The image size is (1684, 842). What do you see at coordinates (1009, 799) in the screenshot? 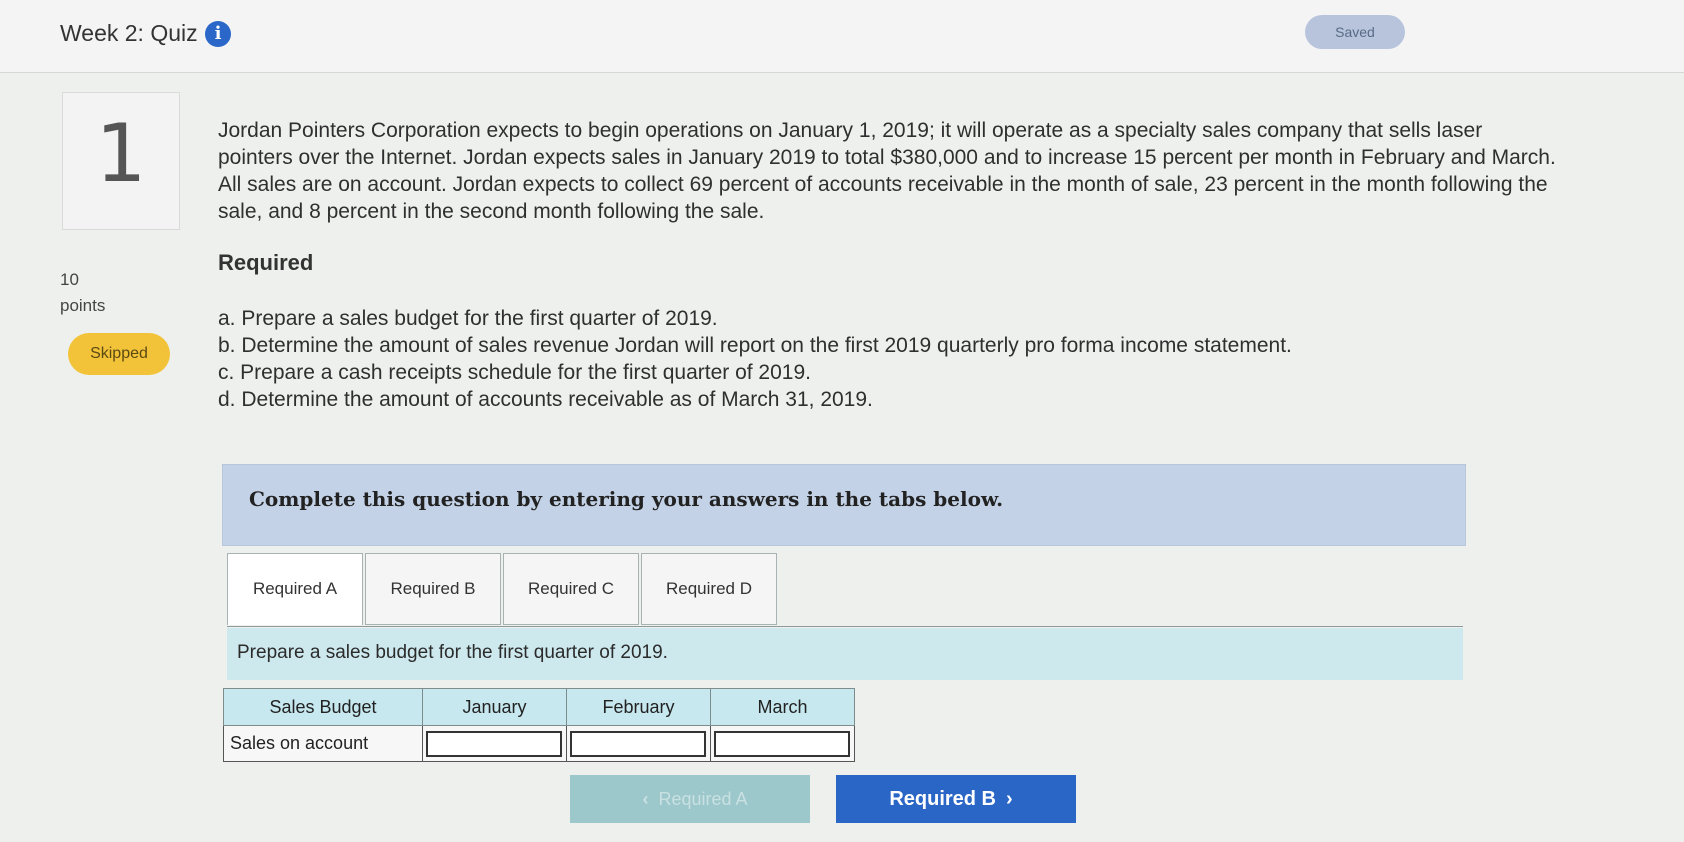
I see `chevron-right-icon: ›` at bounding box center [1009, 799].